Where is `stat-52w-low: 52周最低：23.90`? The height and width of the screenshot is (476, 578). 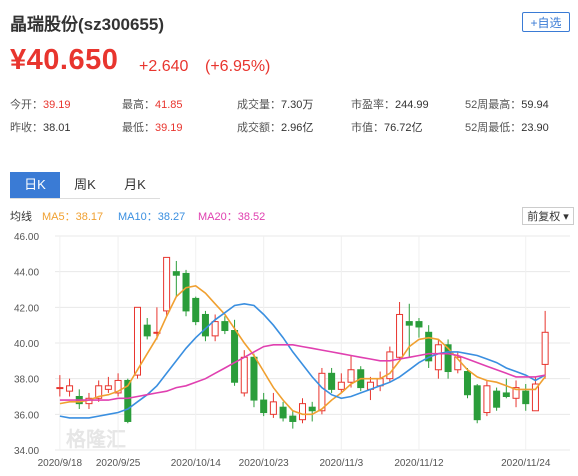 stat-52w-low: 52周最低：23.90 is located at coordinates (507, 128).